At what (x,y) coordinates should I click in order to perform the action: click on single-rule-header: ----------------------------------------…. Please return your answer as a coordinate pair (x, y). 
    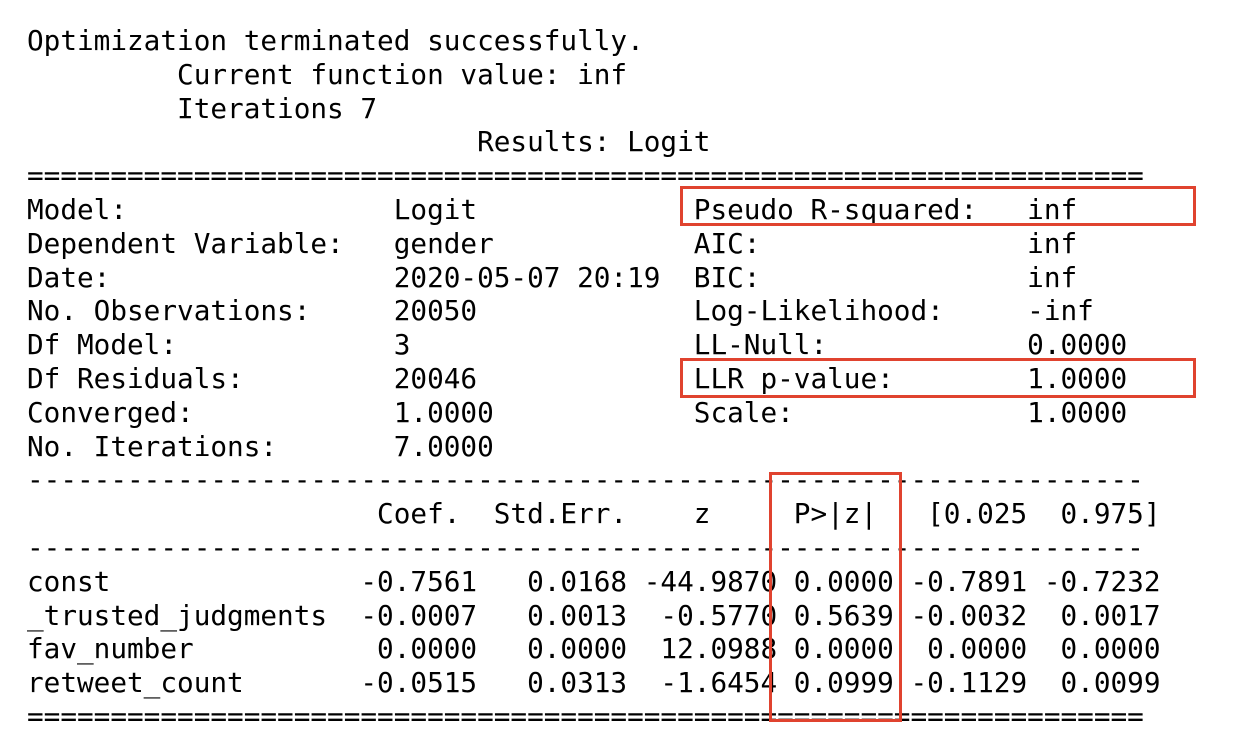
    Looking at the image, I should click on (585, 547).